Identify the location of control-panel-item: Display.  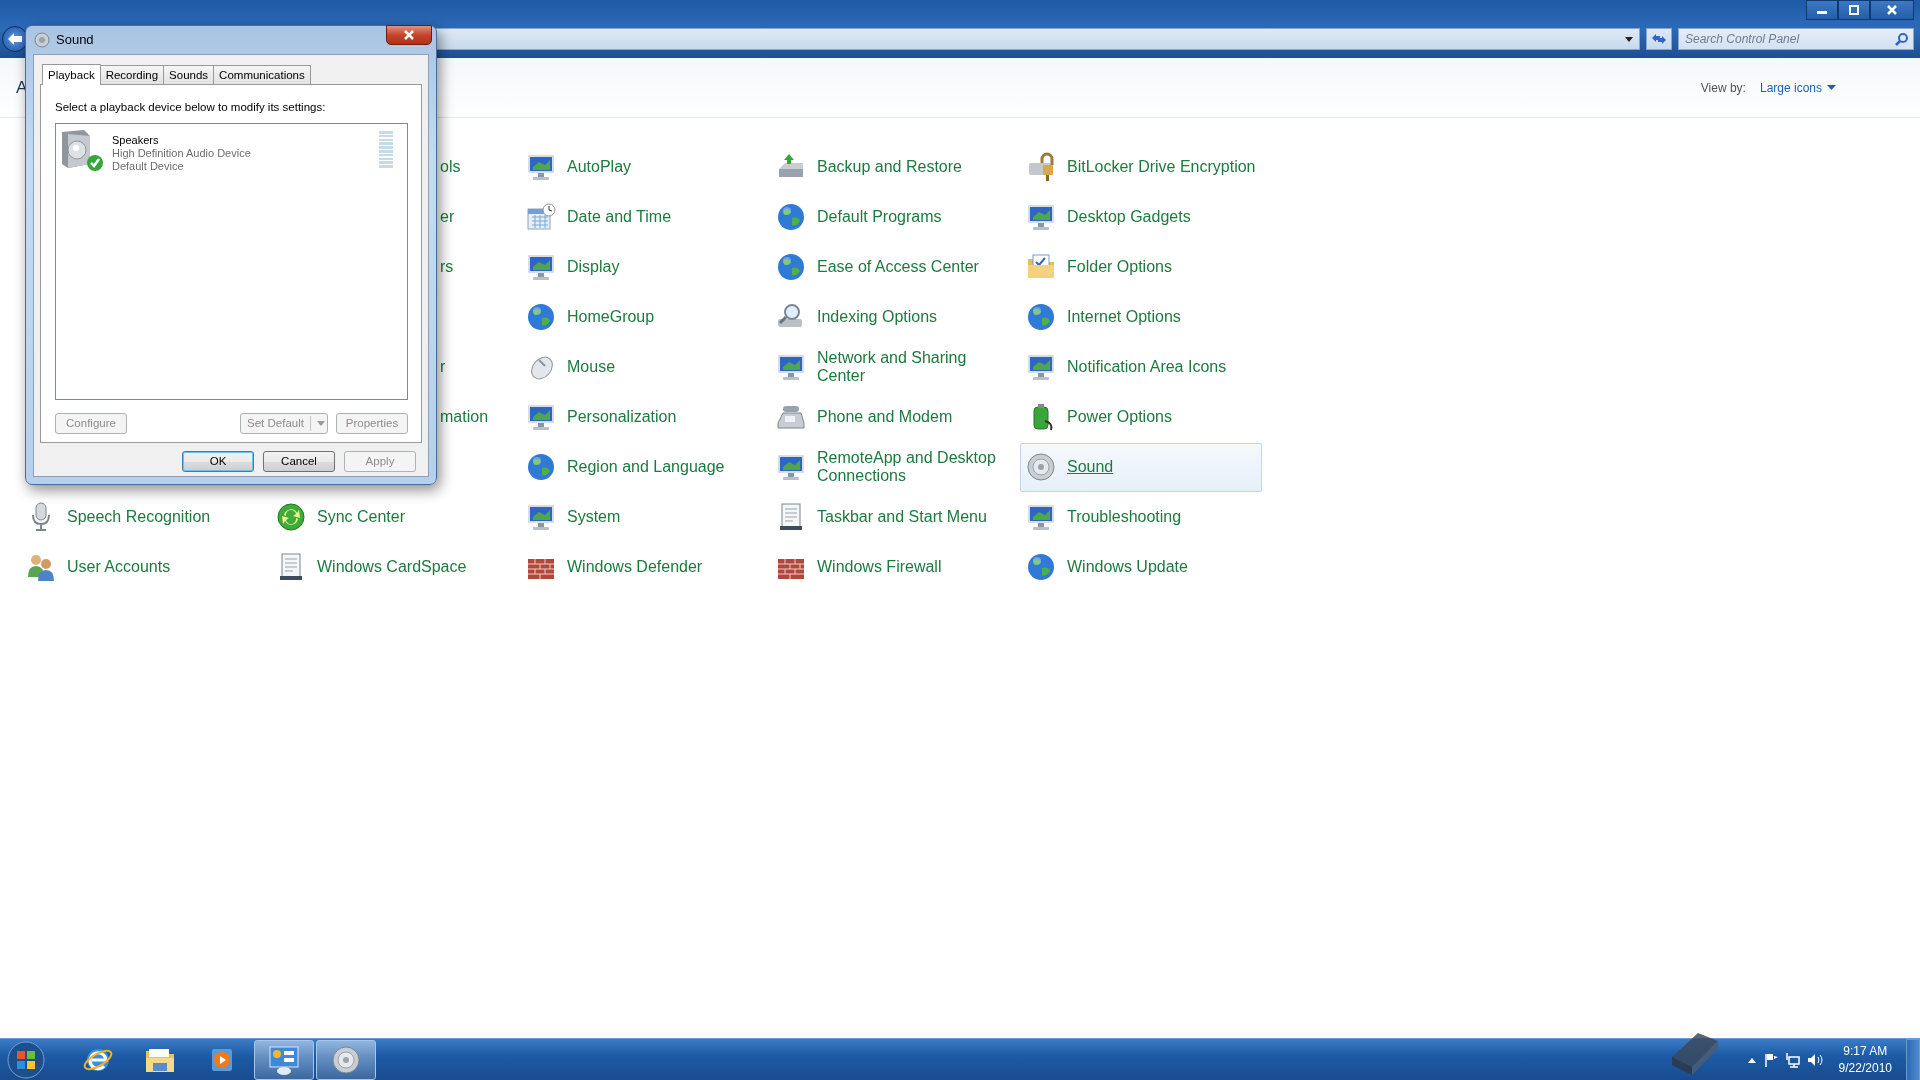
(641, 267).